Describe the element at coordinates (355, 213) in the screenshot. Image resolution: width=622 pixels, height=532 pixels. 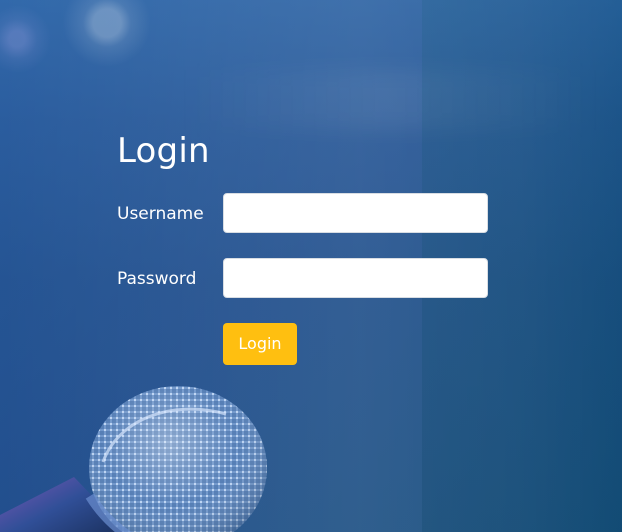
I see `username-input` at that location.